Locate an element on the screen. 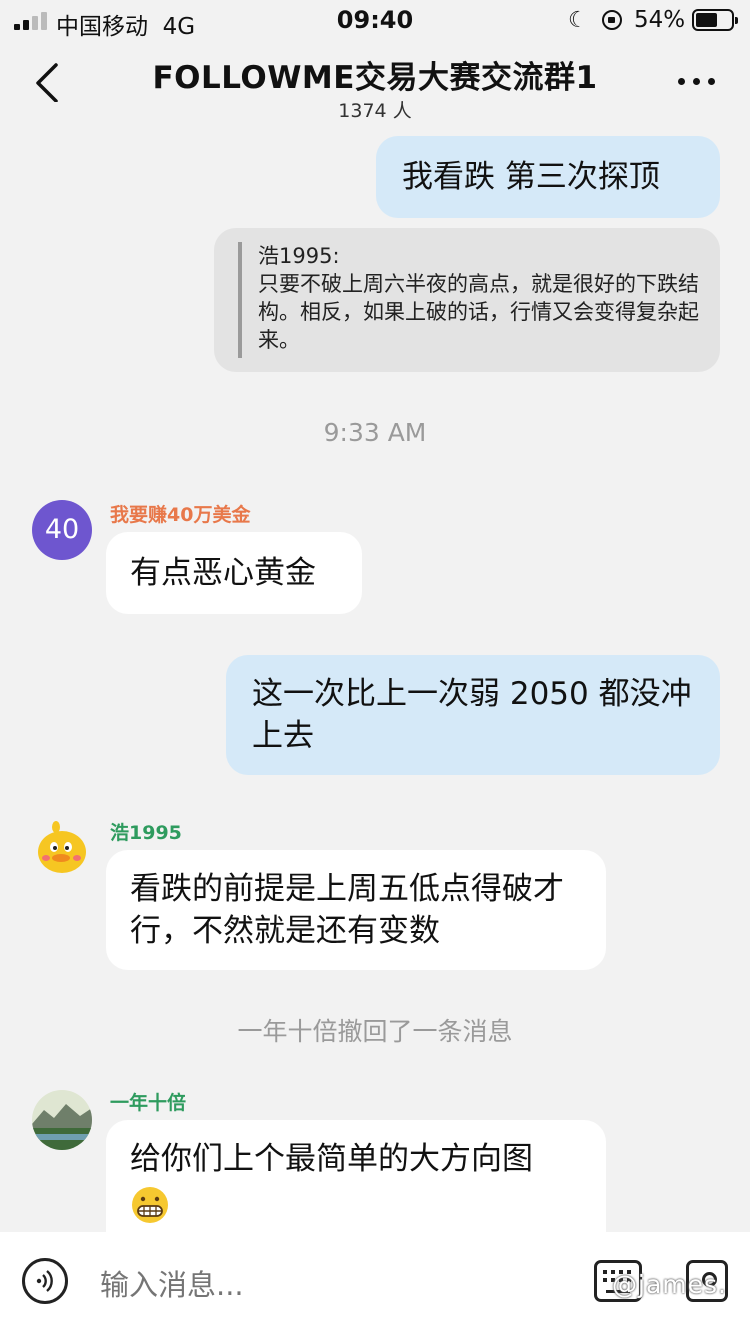 The height and width of the screenshot is (1334, 750). voice-button is located at coordinates (45, 1281).